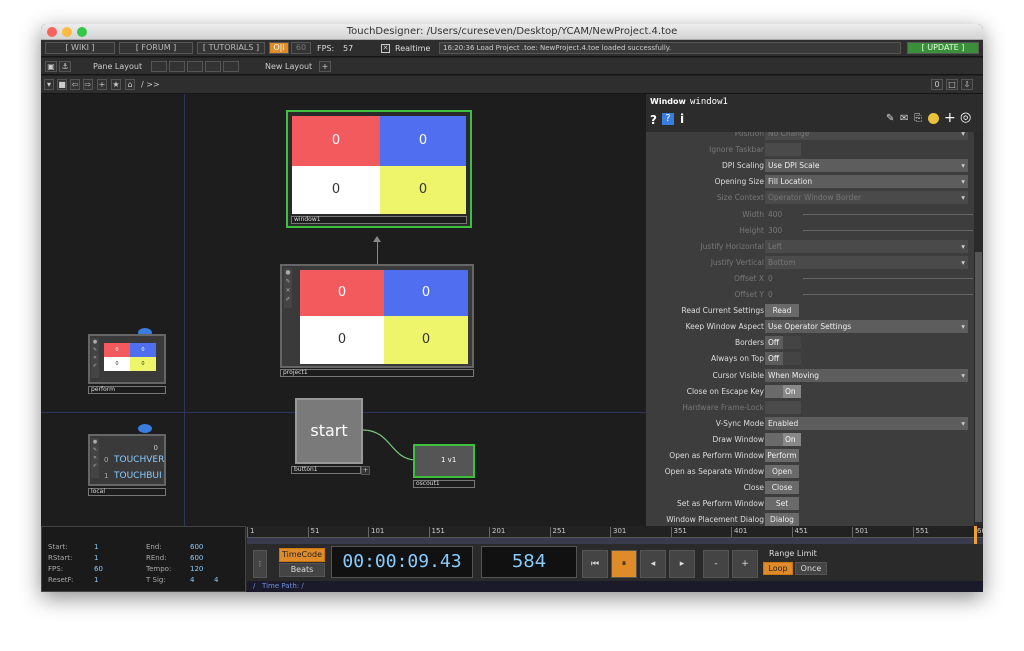  What do you see at coordinates (329, 431) in the screenshot?
I see `button1-node: start` at bounding box center [329, 431].